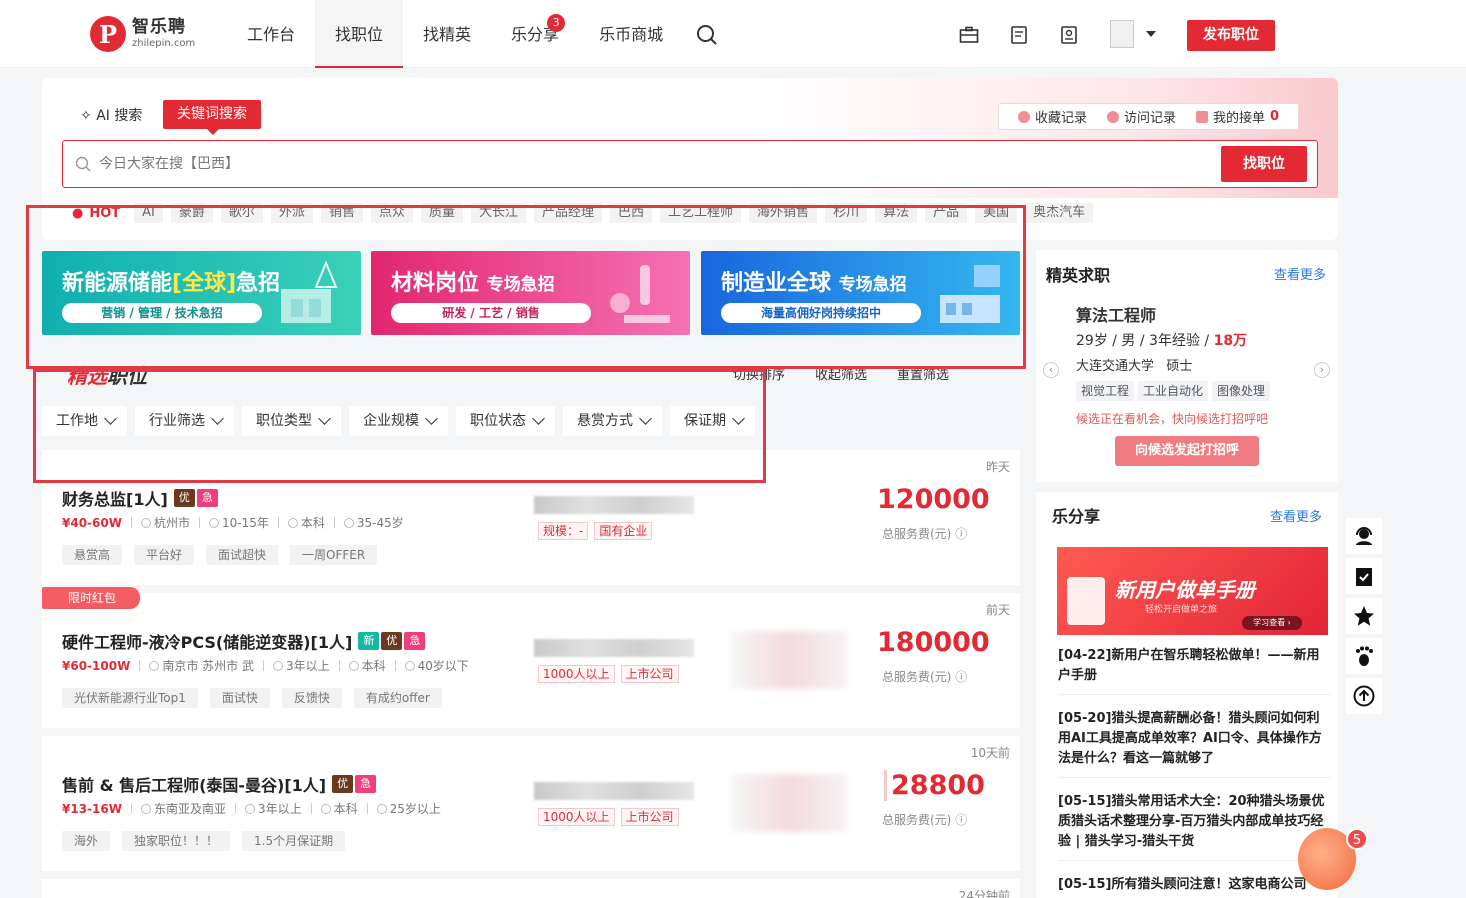 This screenshot has width=1466, height=898. I want to click on nav-find-elite: 找精英, so click(447, 34).